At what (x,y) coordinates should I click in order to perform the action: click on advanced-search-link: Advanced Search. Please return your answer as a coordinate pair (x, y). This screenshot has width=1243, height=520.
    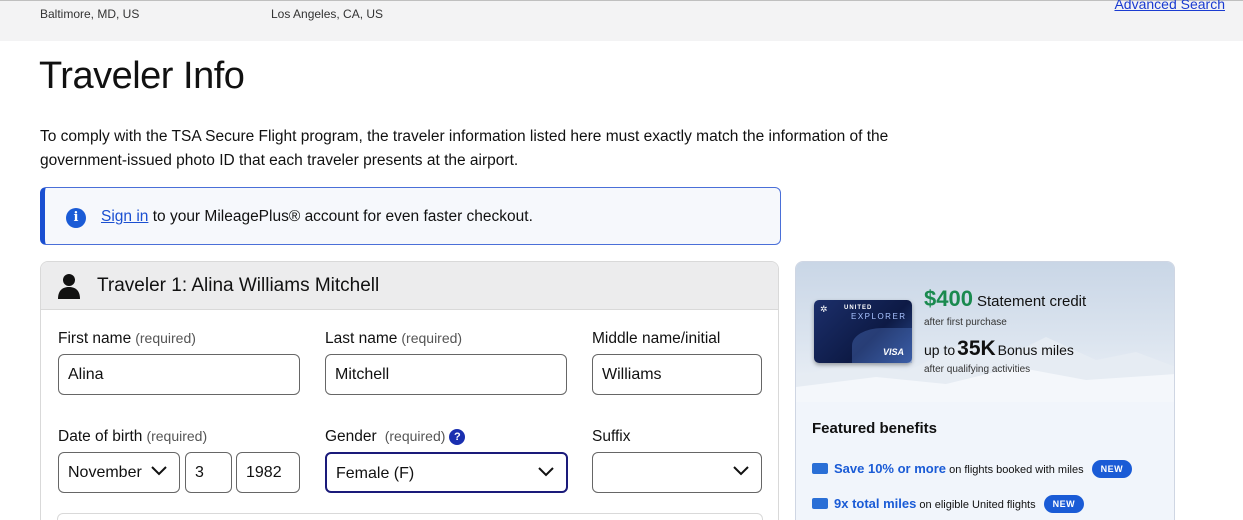
    Looking at the image, I should click on (1169, 6).